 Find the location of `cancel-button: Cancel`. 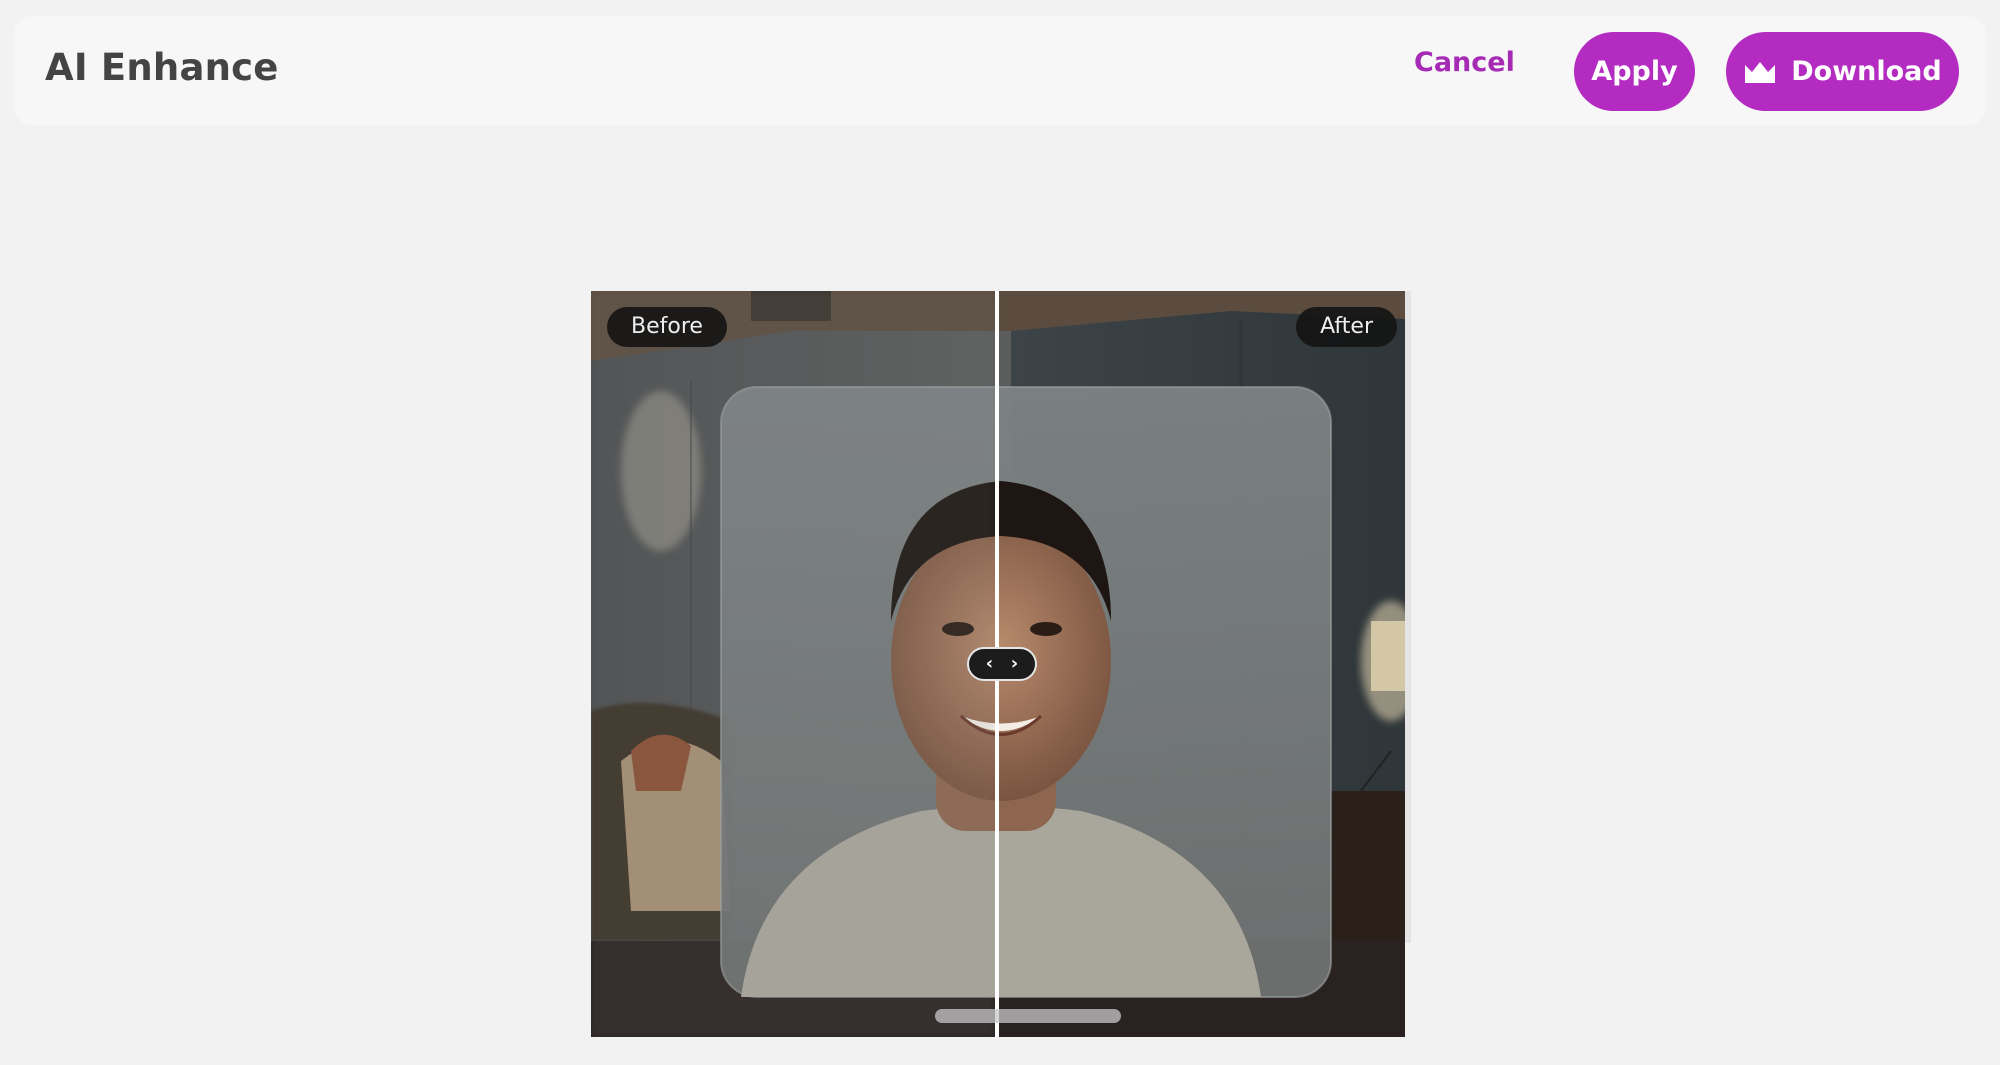

cancel-button: Cancel is located at coordinates (1464, 62).